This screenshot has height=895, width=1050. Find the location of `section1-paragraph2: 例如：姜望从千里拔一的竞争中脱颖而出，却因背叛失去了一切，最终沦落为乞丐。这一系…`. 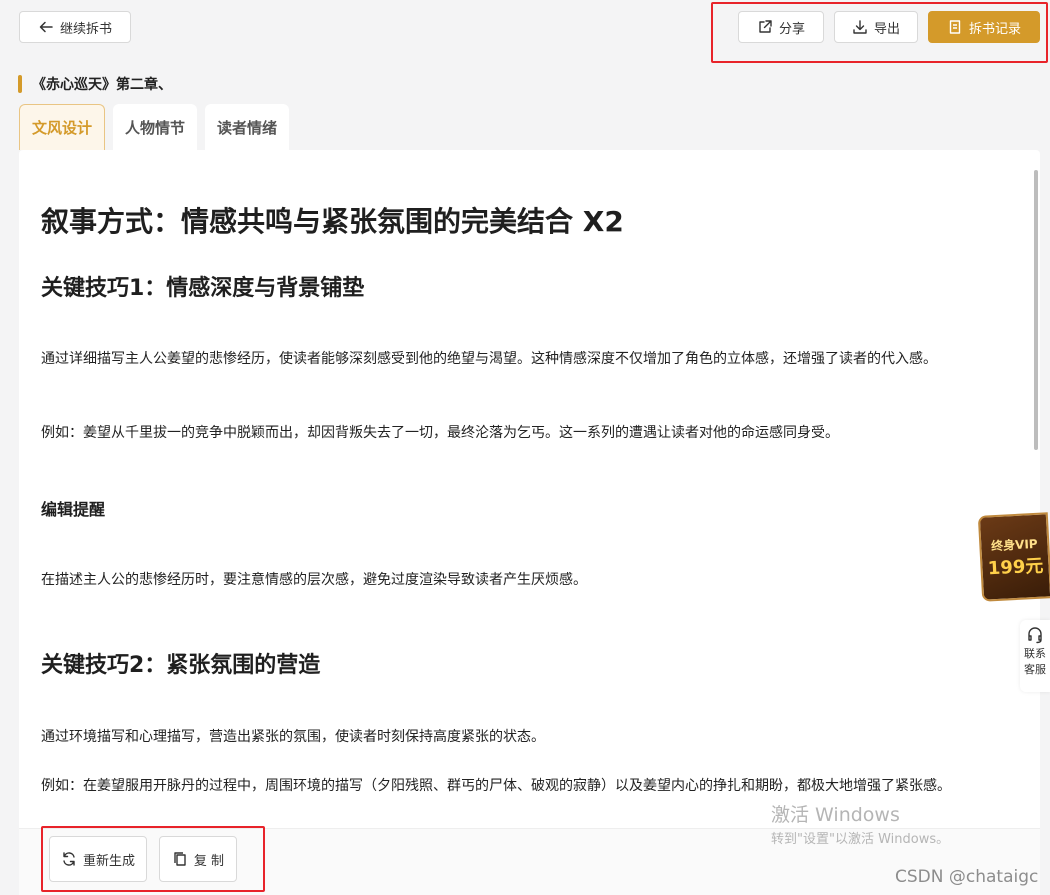

section1-paragraph2: 例如：姜望从千里拔一的竞争中脱颖而出，却因背叛失去了一切，最终沦落为乞丐。这一系… is located at coordinates (440, 433).